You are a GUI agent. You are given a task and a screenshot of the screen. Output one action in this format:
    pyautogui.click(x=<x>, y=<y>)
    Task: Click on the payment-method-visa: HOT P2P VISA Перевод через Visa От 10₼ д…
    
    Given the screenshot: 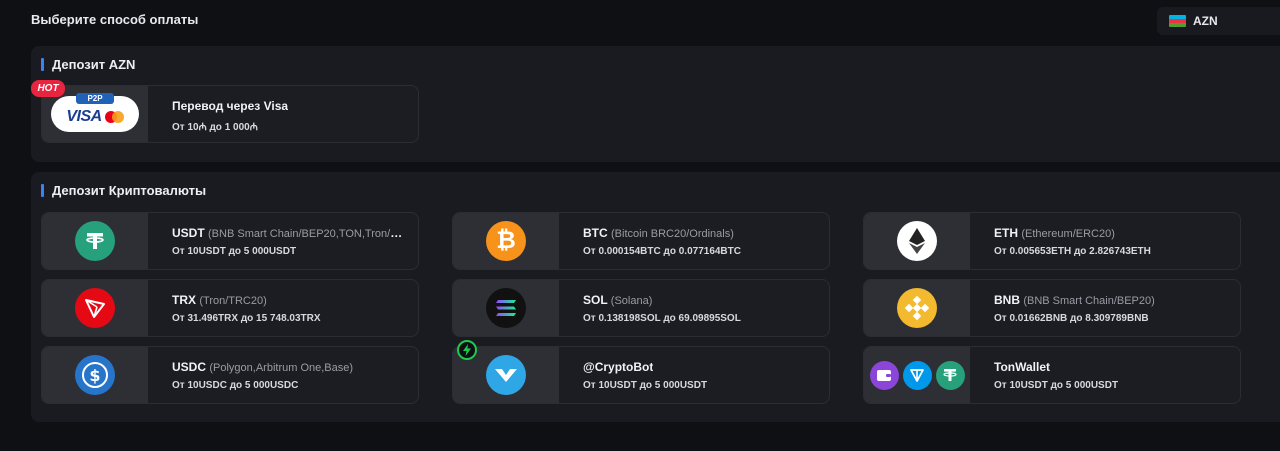 What is the action you would take?
    pyautogui.click(x=225, y=111)
    